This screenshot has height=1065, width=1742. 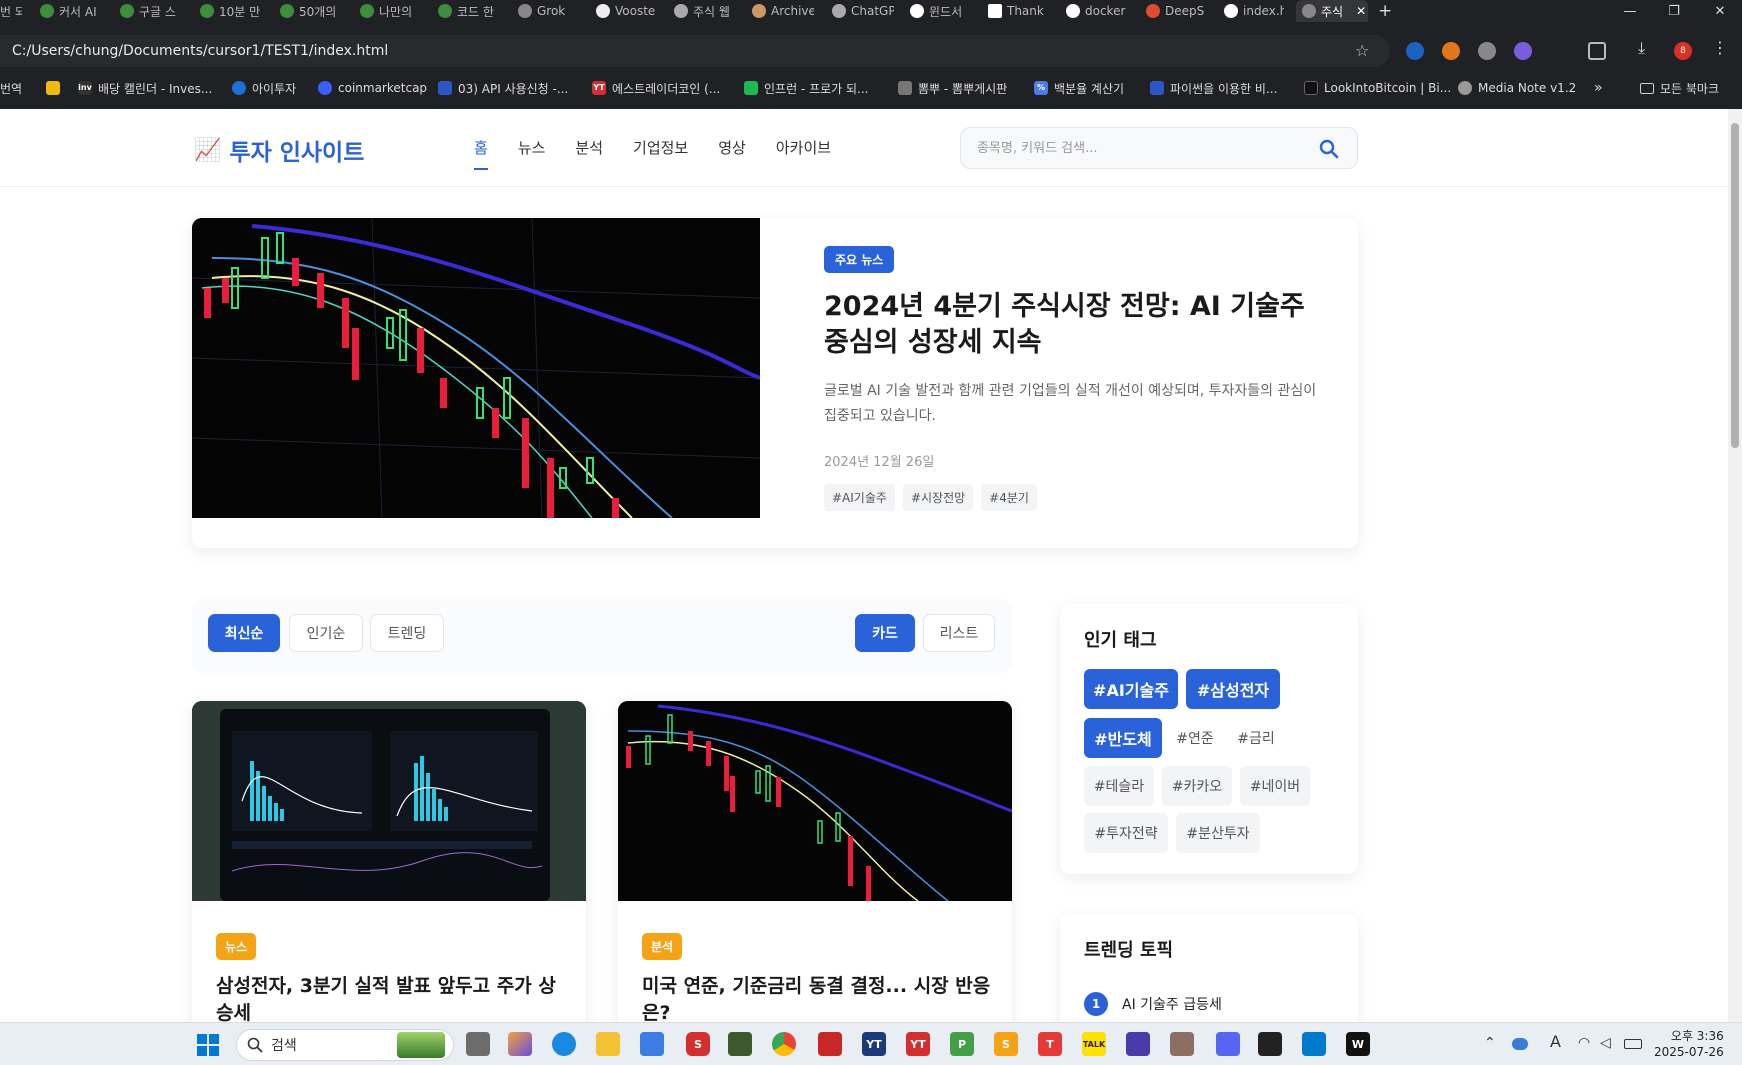 I want to click on article-card: 뉴스 삼성전자, 3분기 실적 발표 앞두고 주가 상승세, so click(x=389, y=861).